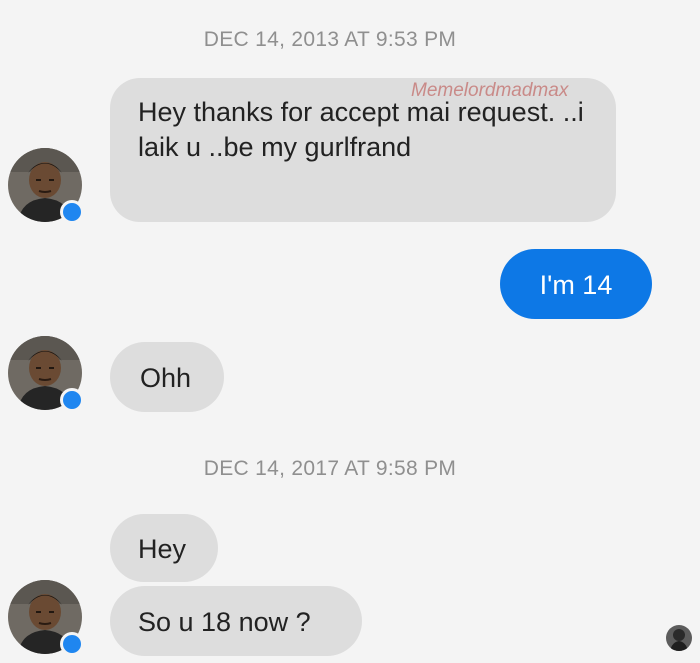 This screenshot has height=663, width=700. I want to click on seen-avatar-icon, so click(679, 638).